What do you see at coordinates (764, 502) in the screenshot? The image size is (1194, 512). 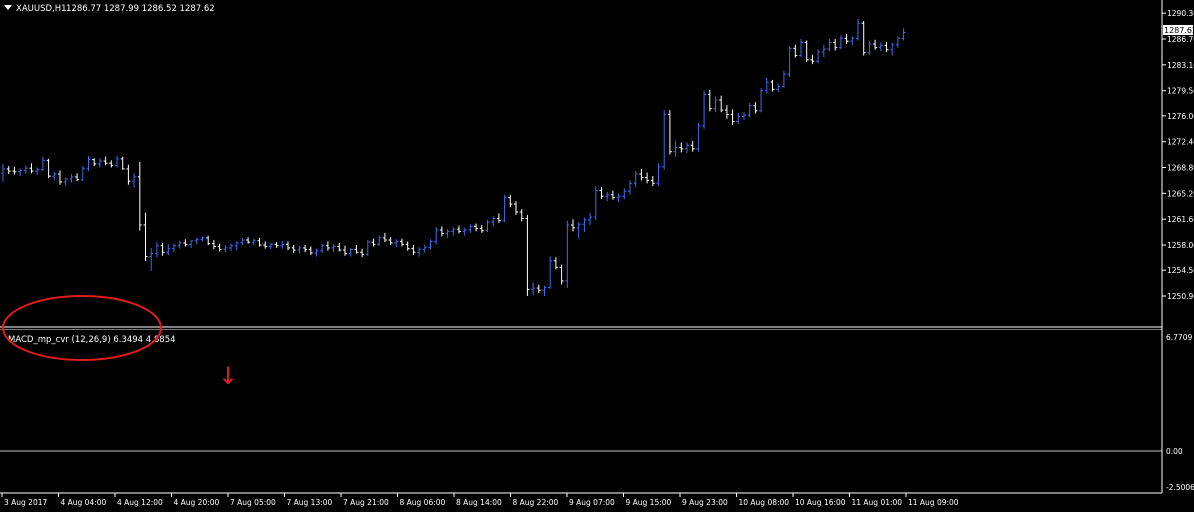 I see `time-tick-label: 10 Aug 08:00` at bounding box center [764, 502].